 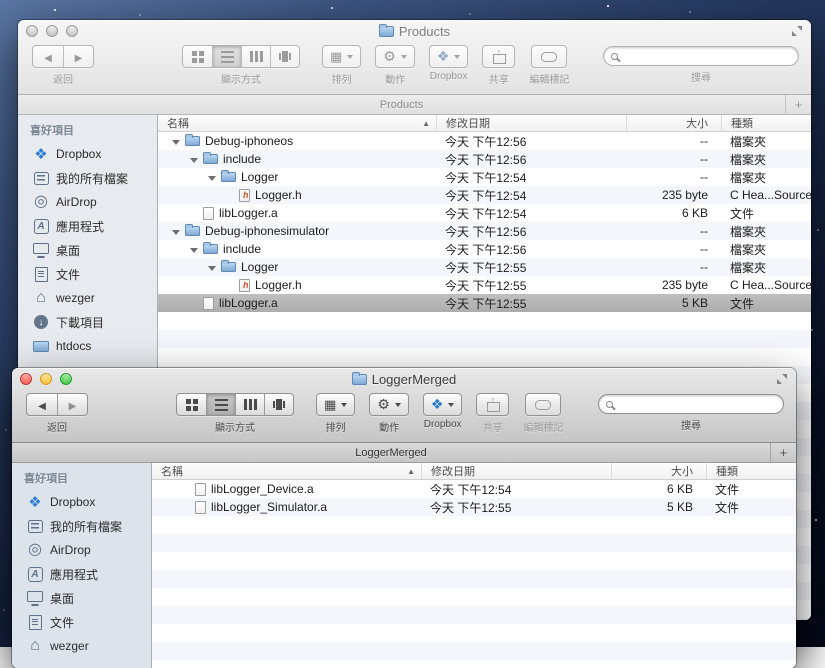 I want to click on row-debug-iphoneos: Debug-iphoneos 今天 下午12:56 -- 檔案夾, so click(x=484, y=141).